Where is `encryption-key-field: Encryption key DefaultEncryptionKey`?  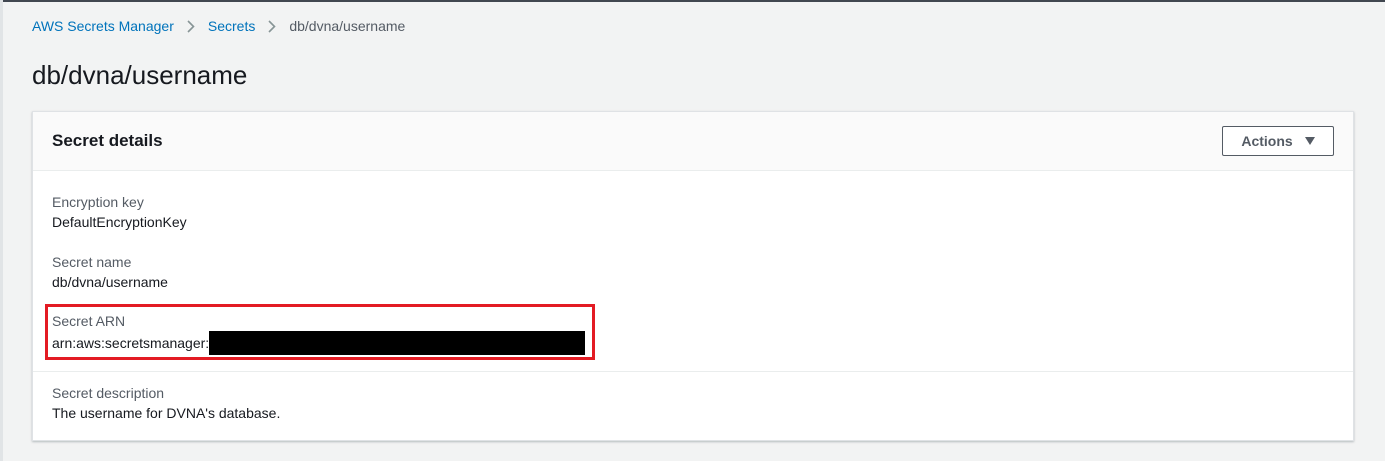 encryption-key-field: Encryption key DefaultEncryptionKey is located at coordinates (119, 212).